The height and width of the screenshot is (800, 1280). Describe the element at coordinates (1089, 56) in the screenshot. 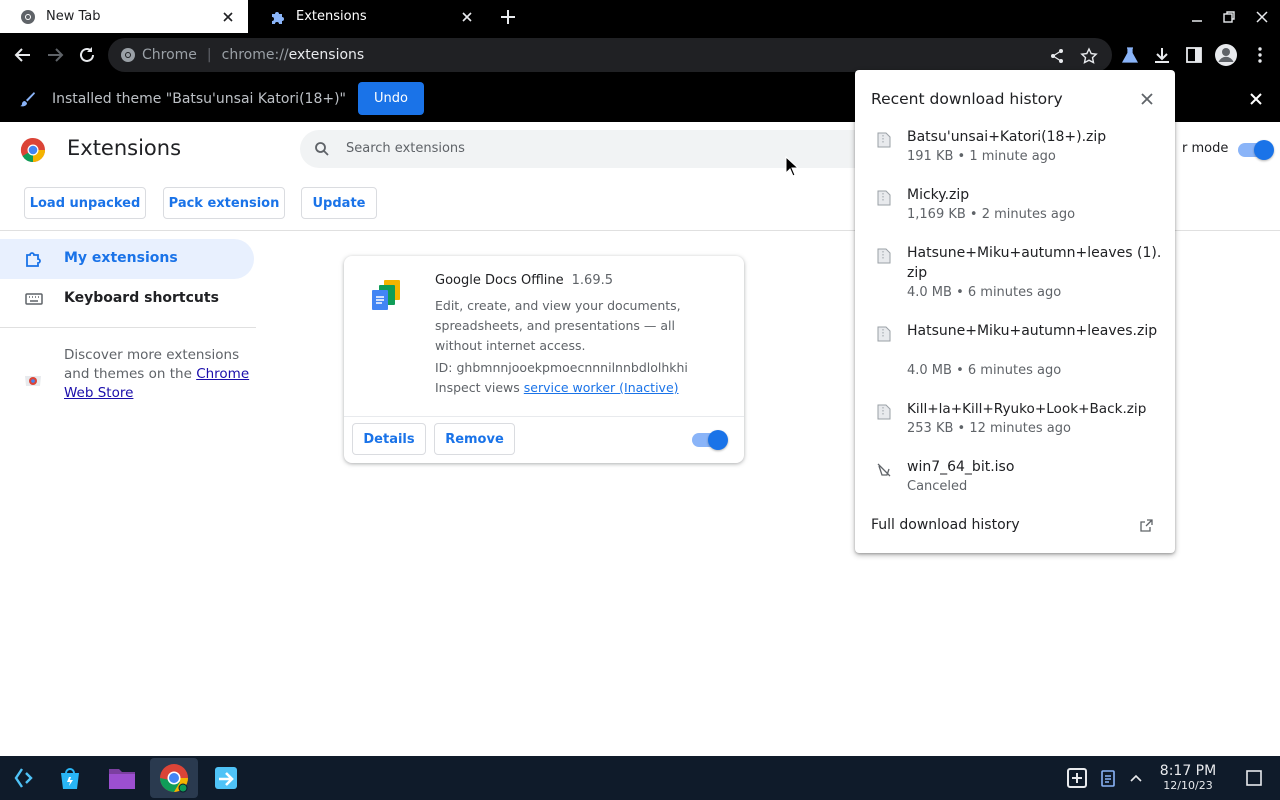

I see `bookmark-star-icon` at that location.